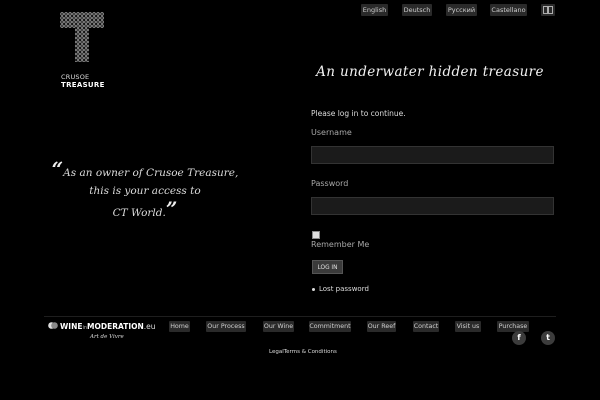  I want to click on nav-our-reef: Our Reef, so click(381, 326).